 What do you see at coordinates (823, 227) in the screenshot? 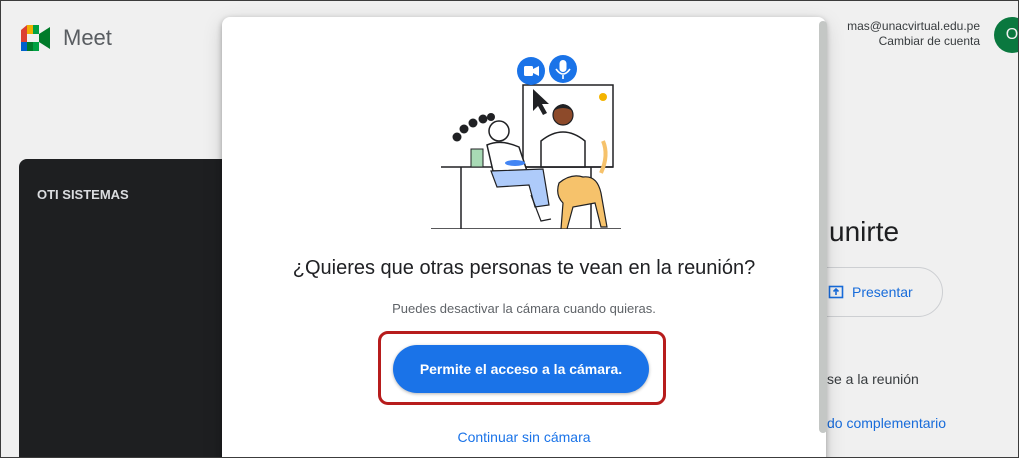
I see `dialog-scrollbar` at bounding box center [823, 227].